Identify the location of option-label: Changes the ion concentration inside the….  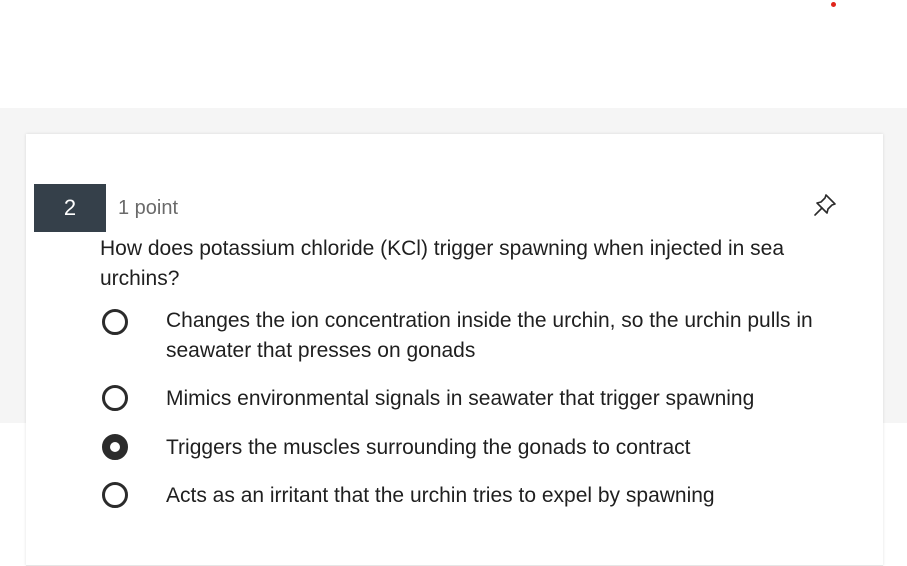
(489, 335).